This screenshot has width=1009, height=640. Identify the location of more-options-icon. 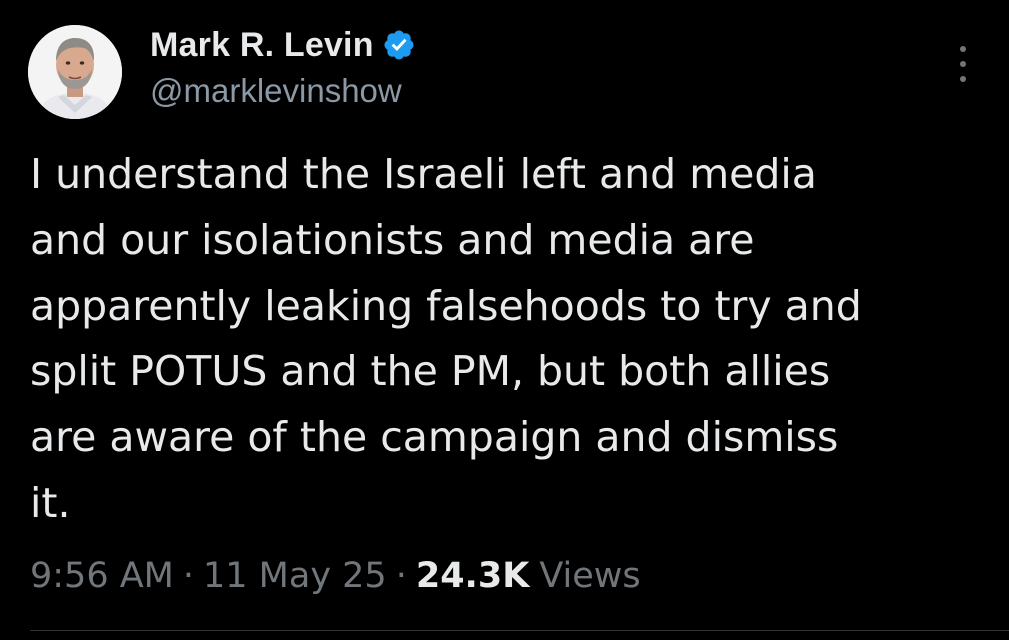
(963, 64).